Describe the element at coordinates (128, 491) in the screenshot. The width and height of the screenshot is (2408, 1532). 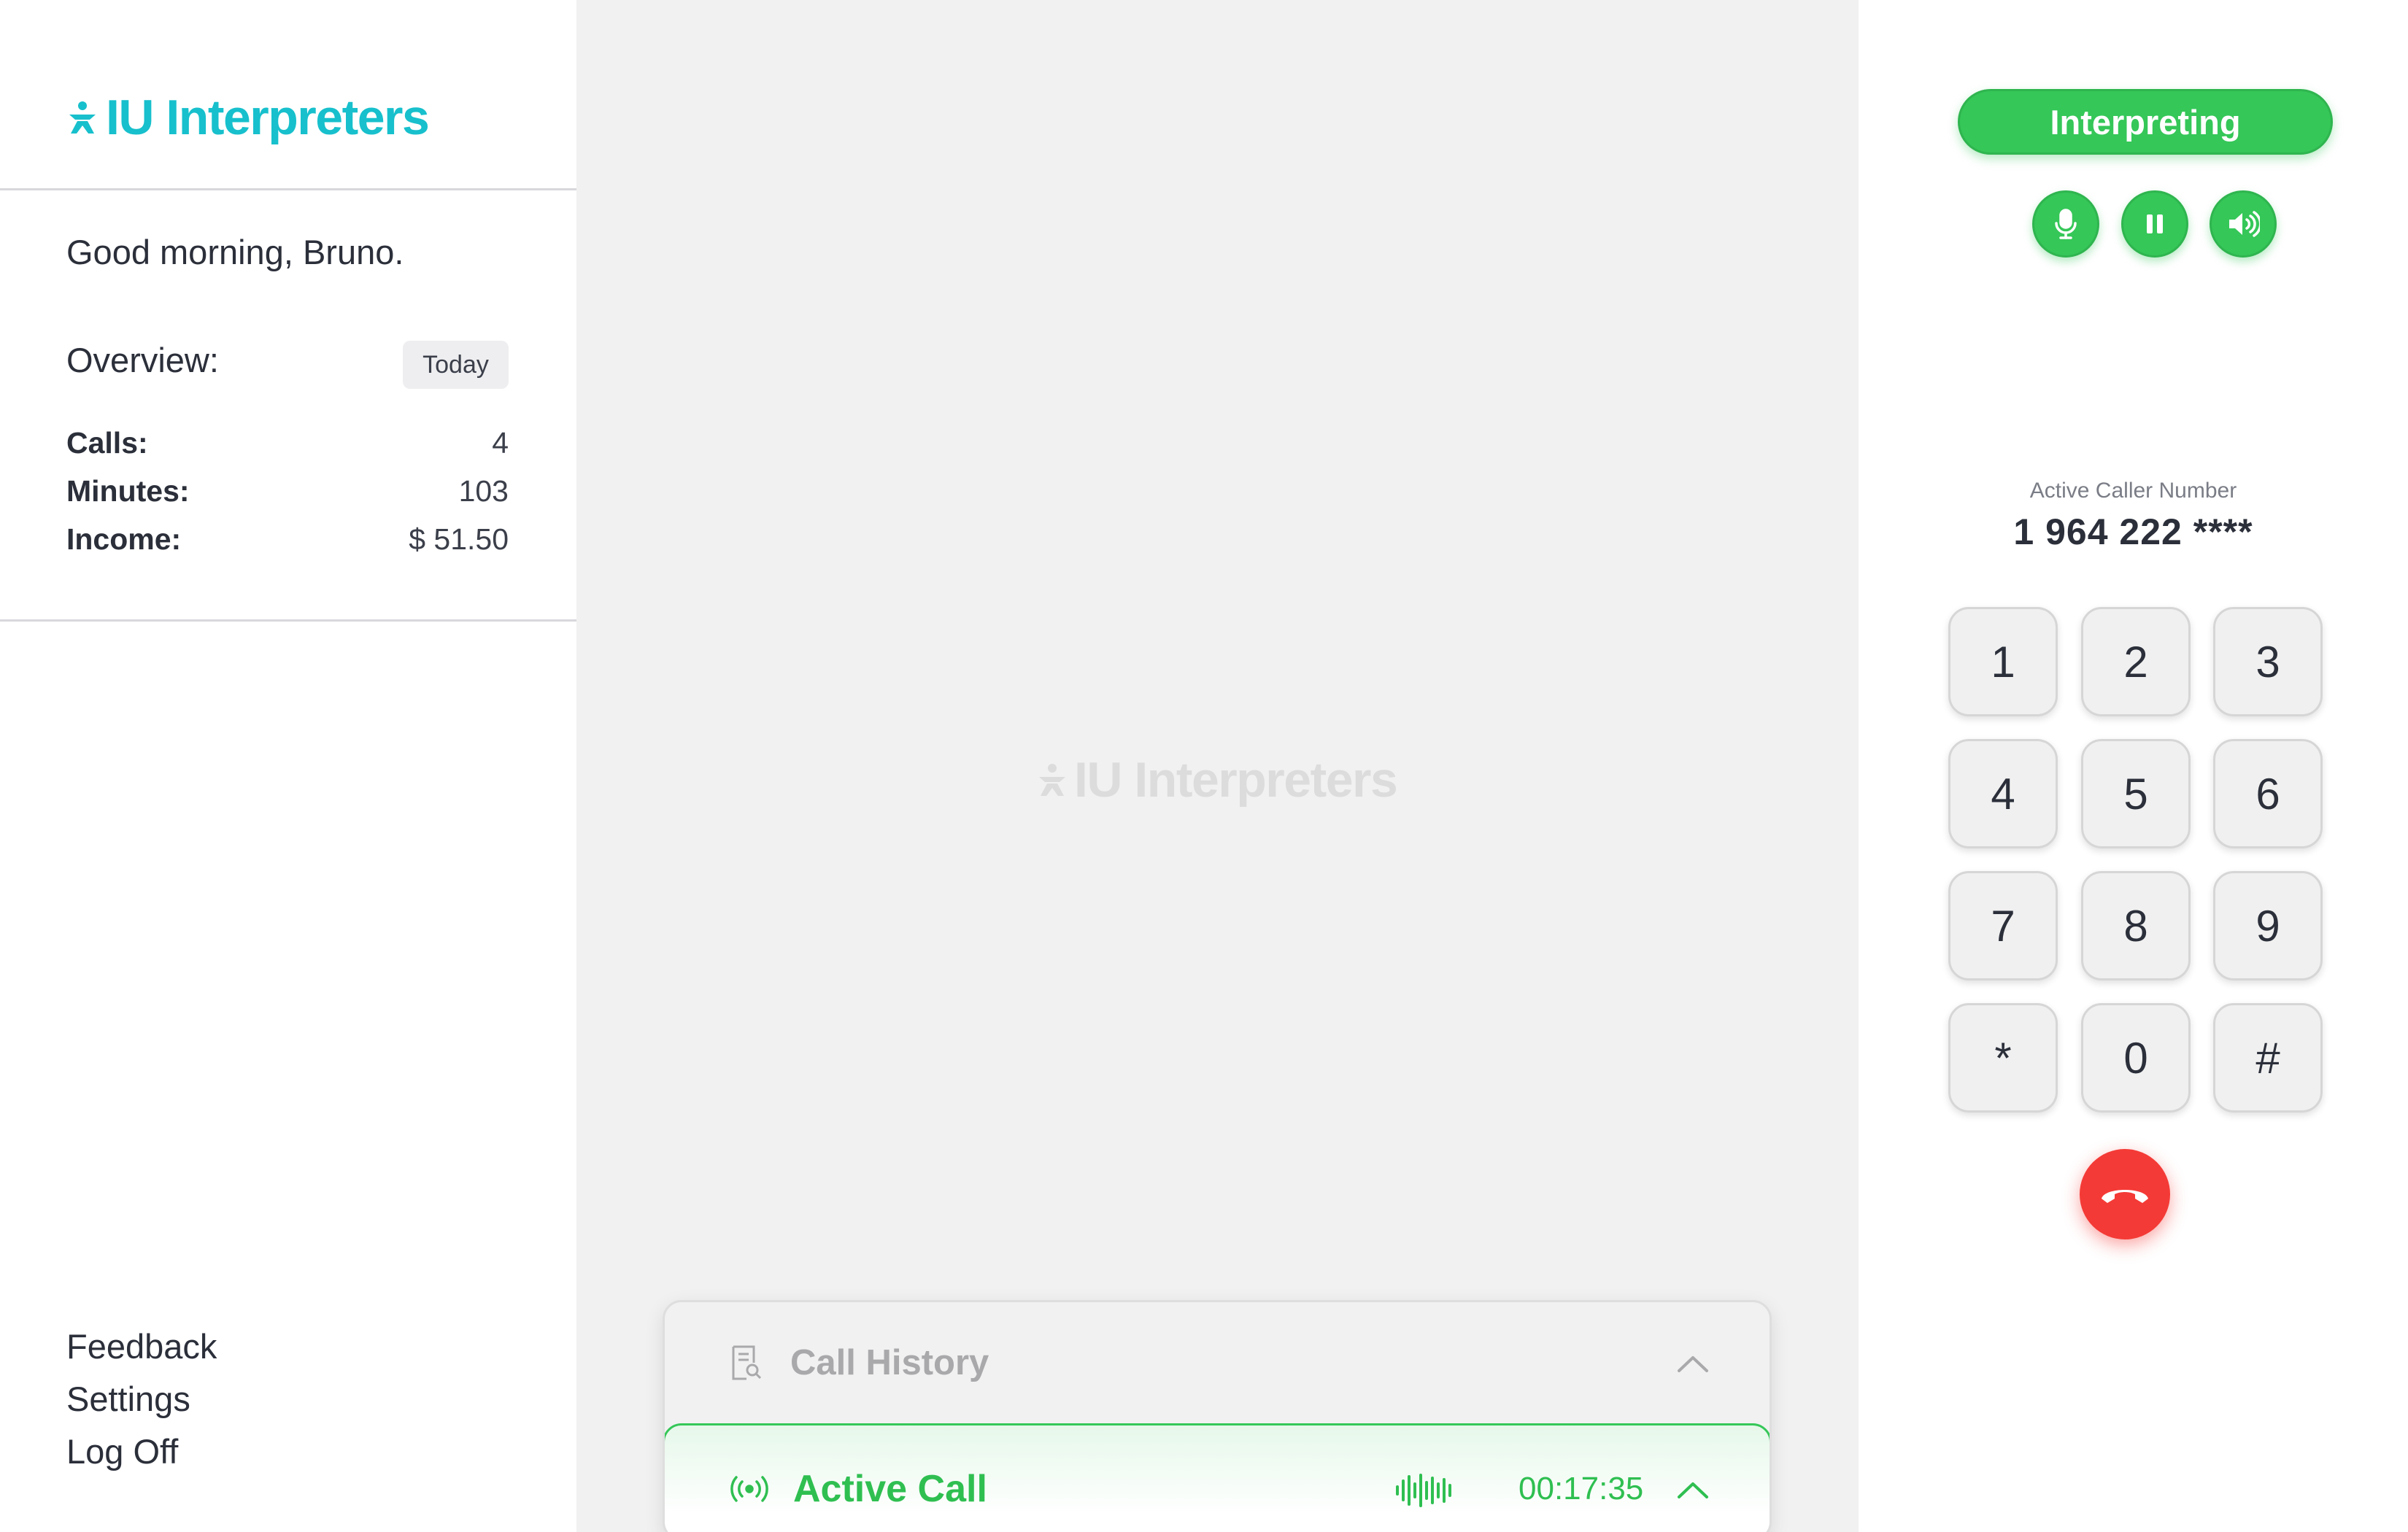
I see `stat-label: Minutes:` at that location.